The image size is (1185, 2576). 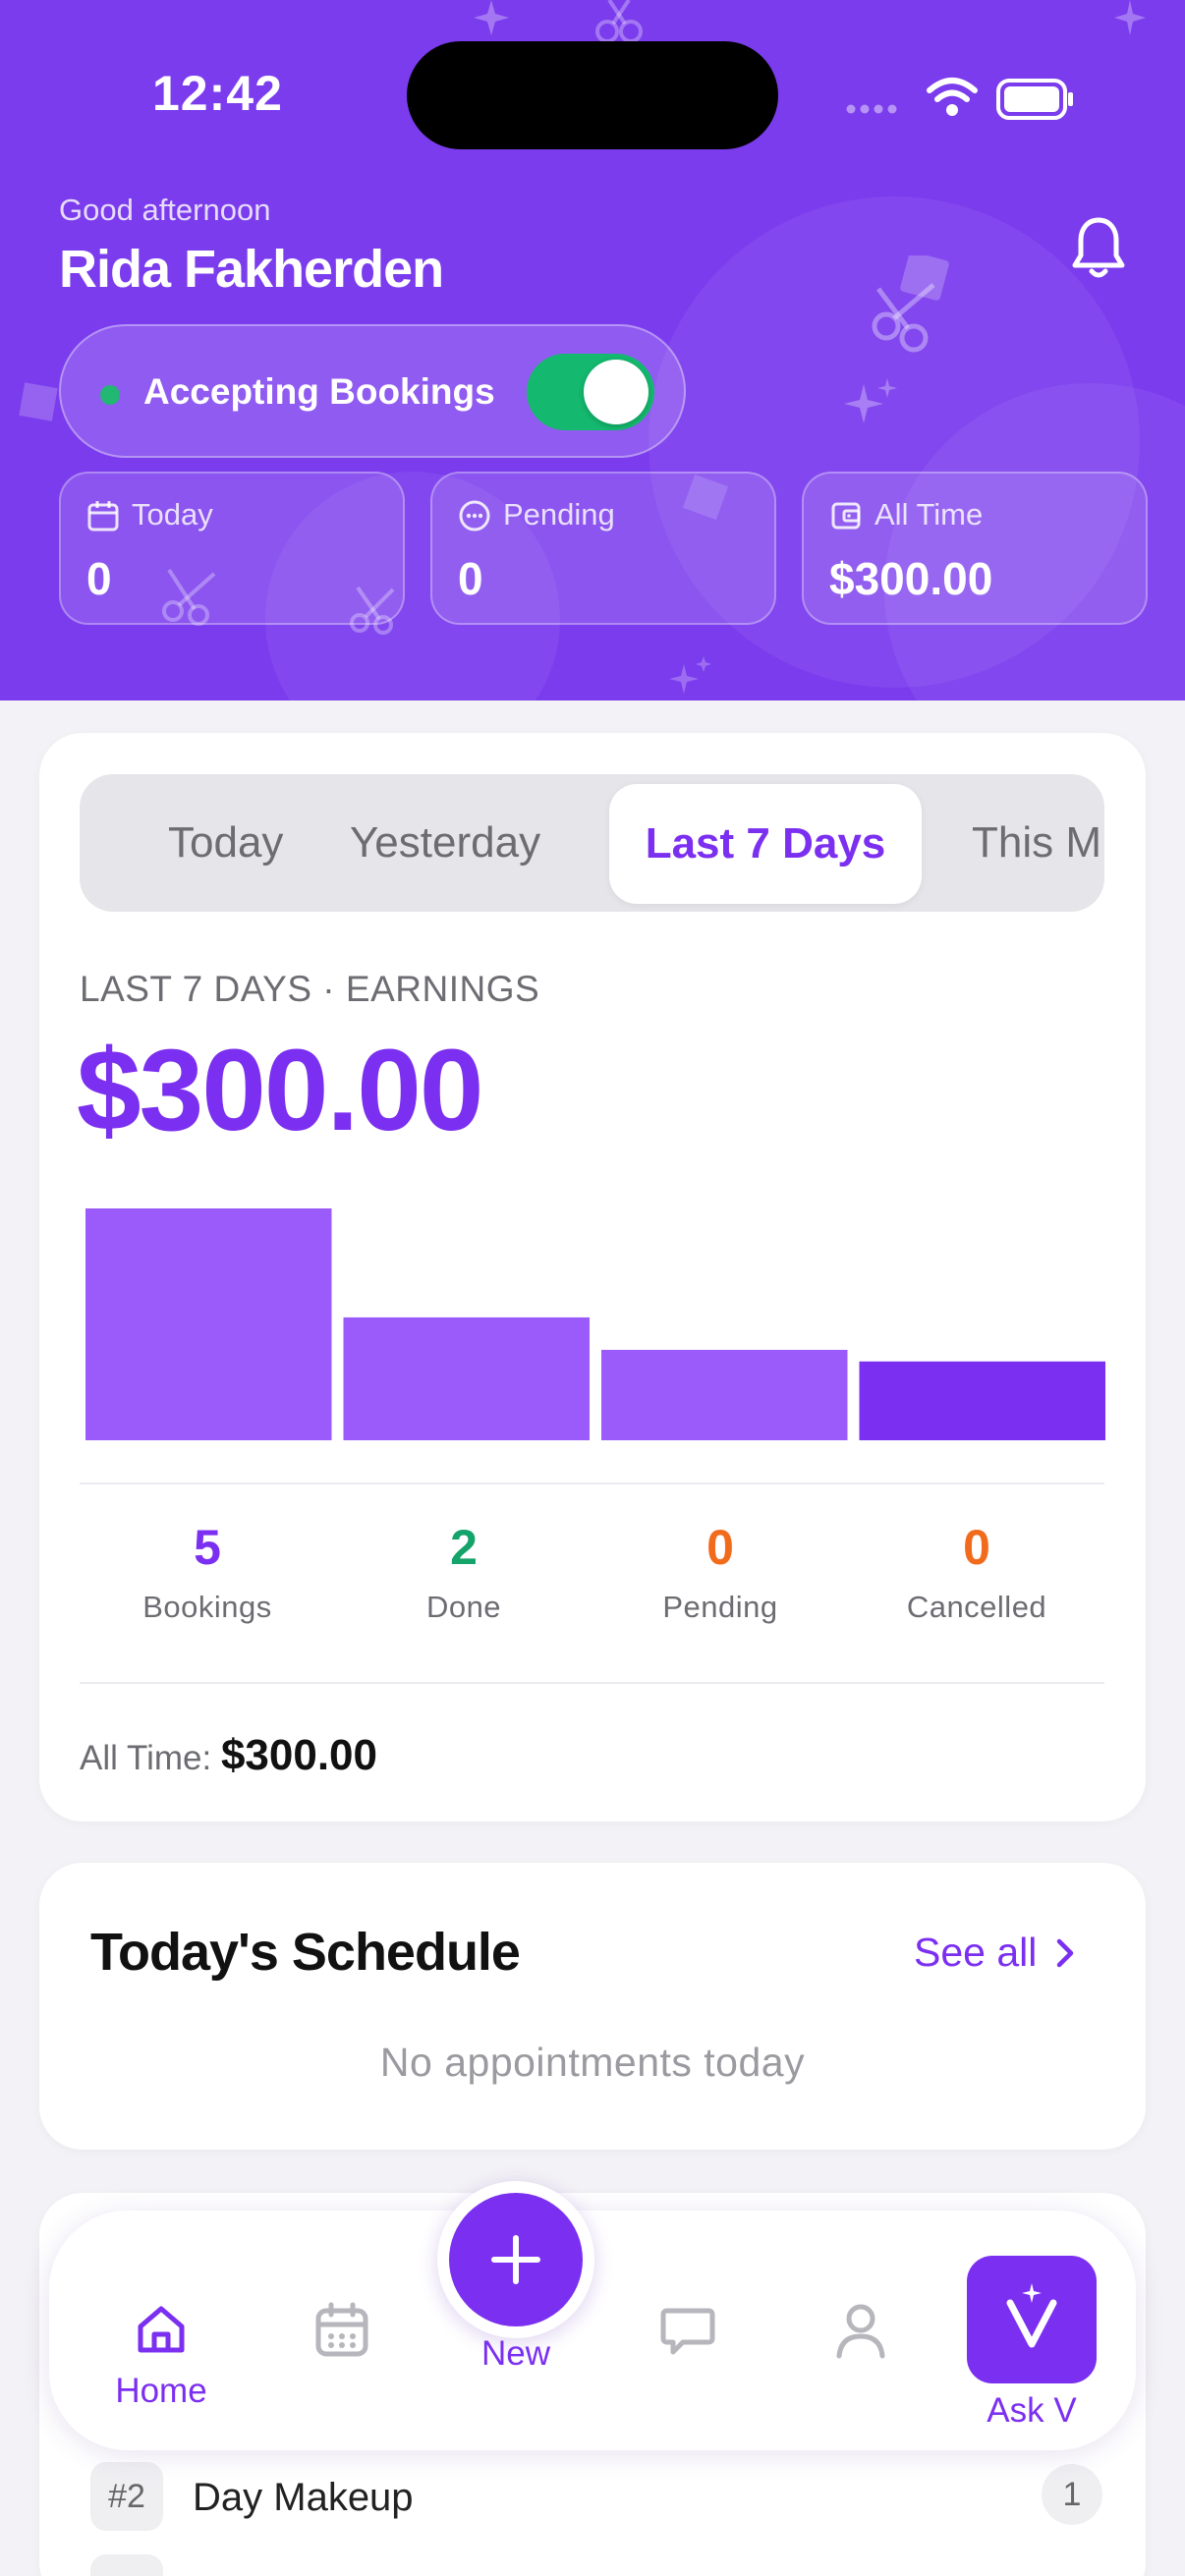 I want to click on status-dot, so click(x=110, y=395).